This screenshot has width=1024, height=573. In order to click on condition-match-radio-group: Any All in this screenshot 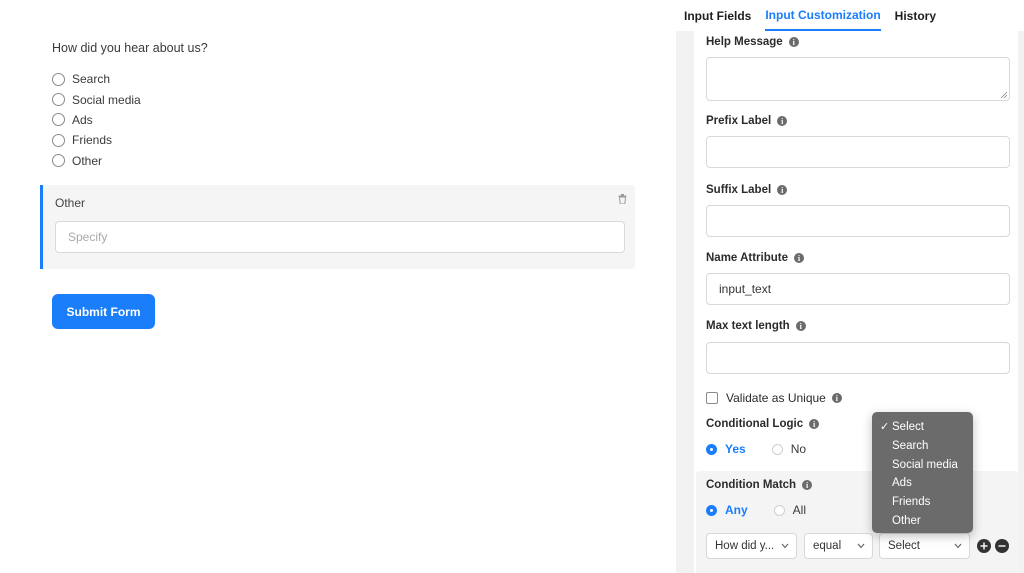, I will do `click(756, 510)`.